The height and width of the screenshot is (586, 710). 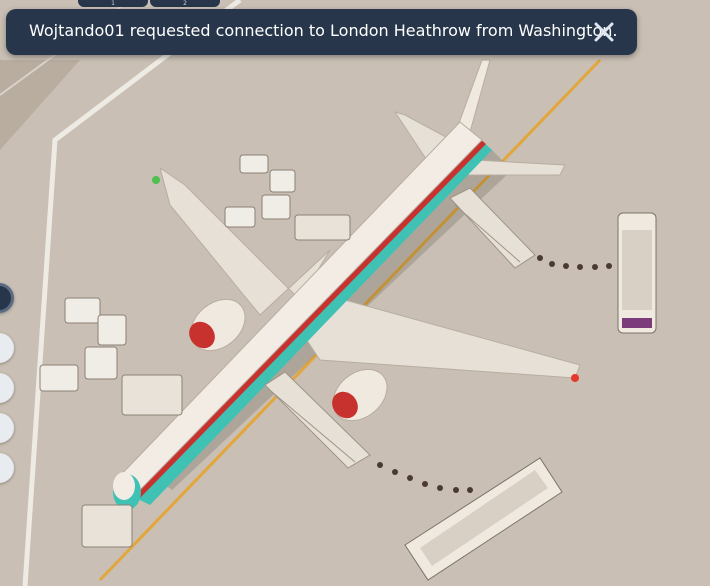 I want to click on close-button, so click(x=604, y=32).